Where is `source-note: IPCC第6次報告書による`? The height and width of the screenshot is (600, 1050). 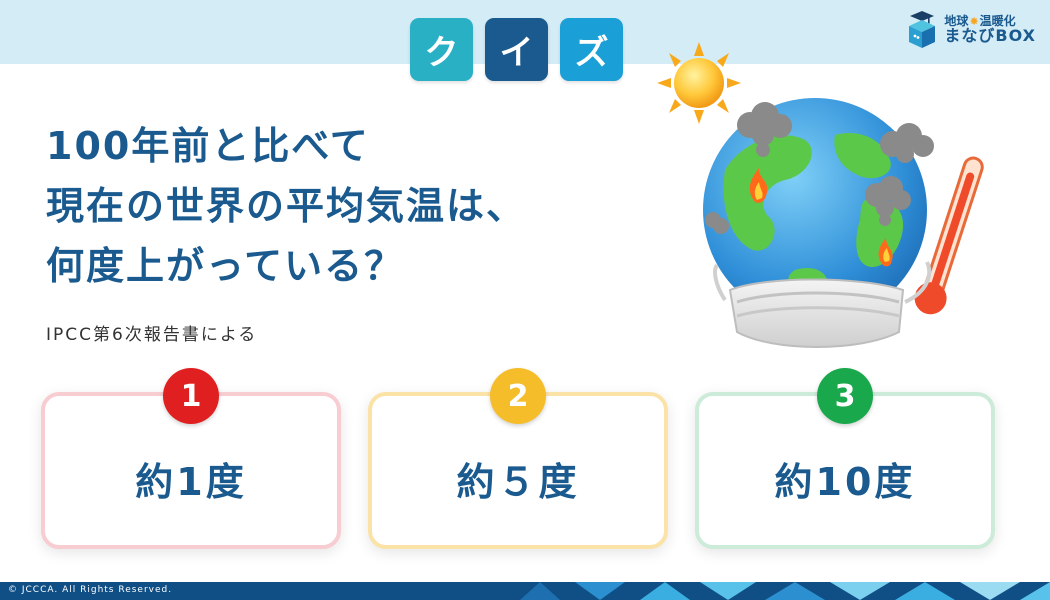 source-note: IPCC第6次報告書による is located at coordinates (152, 335).